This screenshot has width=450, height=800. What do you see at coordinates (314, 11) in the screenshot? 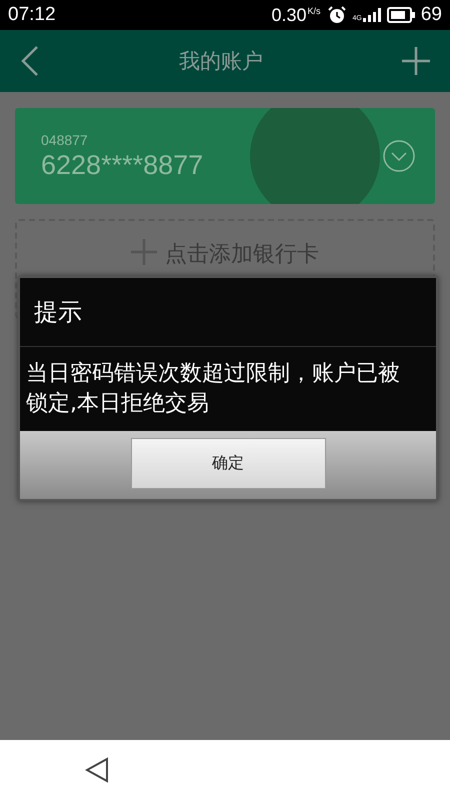
I see `speed-unit: K/s` at bounding box center [314, 11].